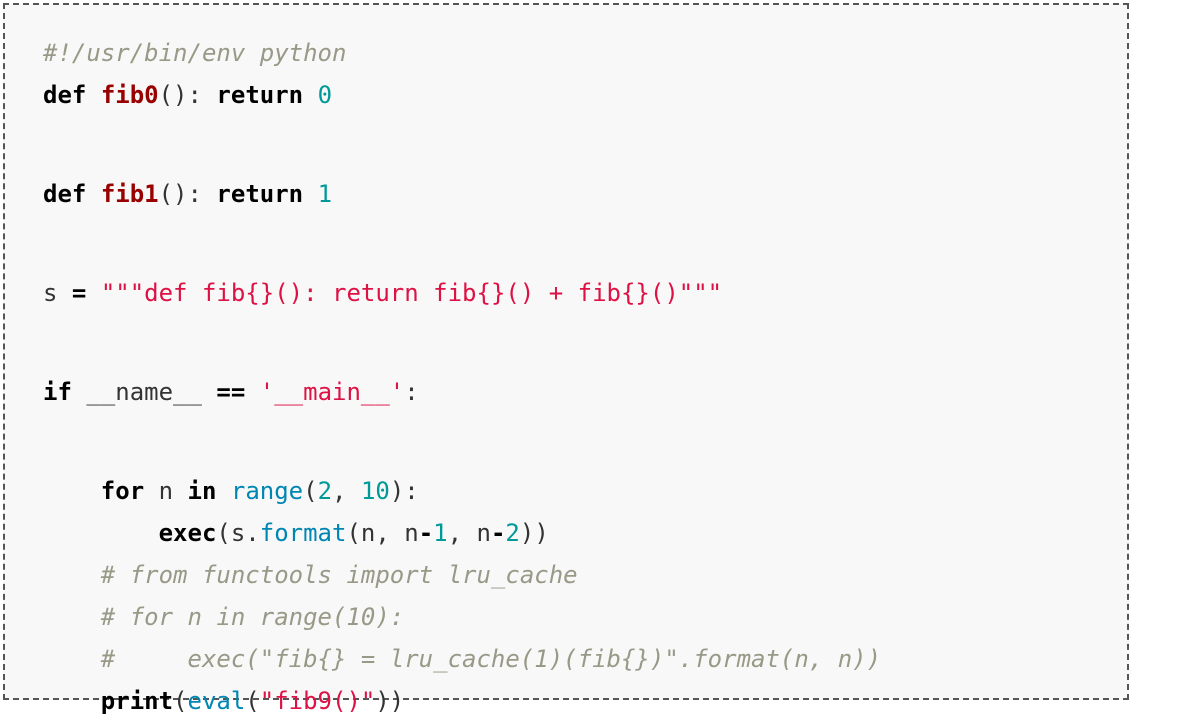 This screenshot has width=1195, height=722. I want to click on builtin-eval: eval, so click(216, 701).